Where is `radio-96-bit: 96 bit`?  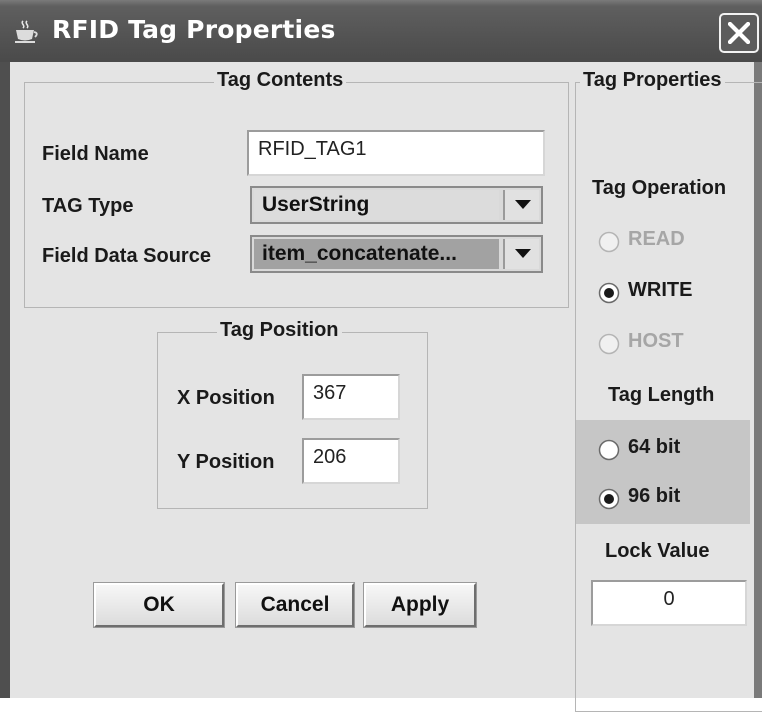 radio-96-bit: 96 bit is located at coordinates (663, 499).